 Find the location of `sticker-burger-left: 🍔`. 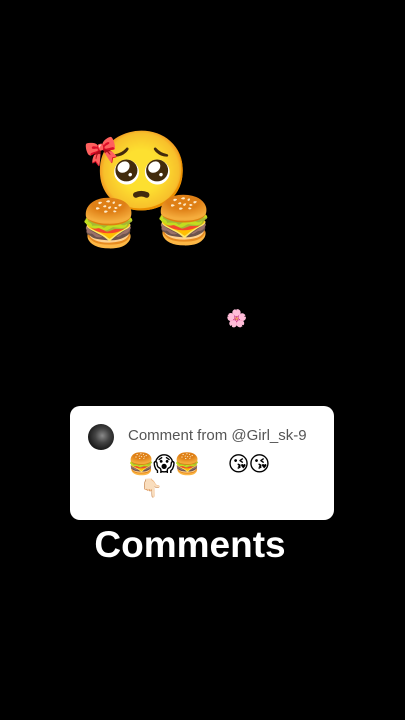

sticker-burger-left: 🍔 is located at coordinates (109, 223).